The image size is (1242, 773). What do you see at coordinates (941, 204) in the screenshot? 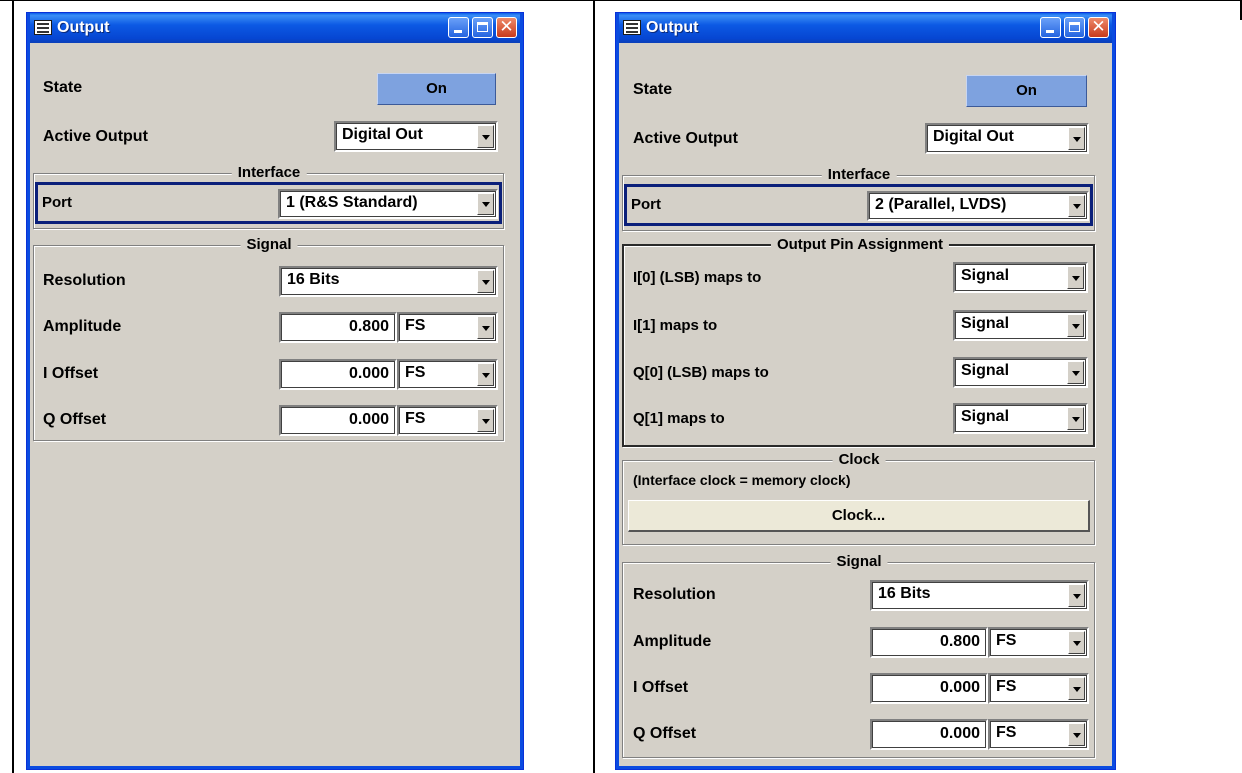
I see `port-value: 2 (Parallel, LVDS)` at bounding box center [941, 204].